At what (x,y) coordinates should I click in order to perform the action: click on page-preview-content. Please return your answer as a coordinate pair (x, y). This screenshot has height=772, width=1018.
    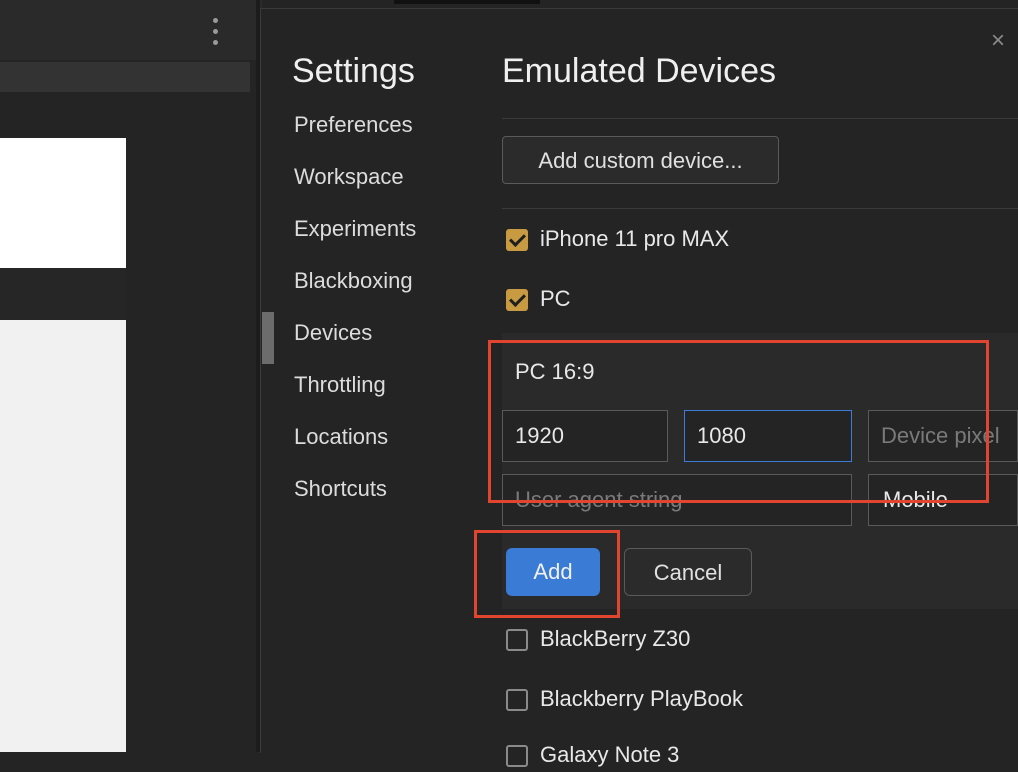
    Looking at the image, I should click on (63, 203).